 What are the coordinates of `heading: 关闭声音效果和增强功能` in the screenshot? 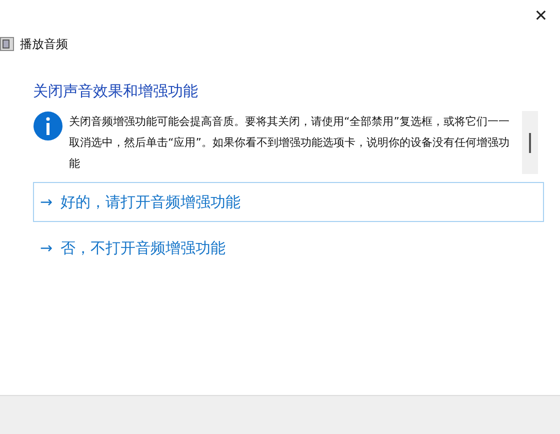 It's located at (116, 91).